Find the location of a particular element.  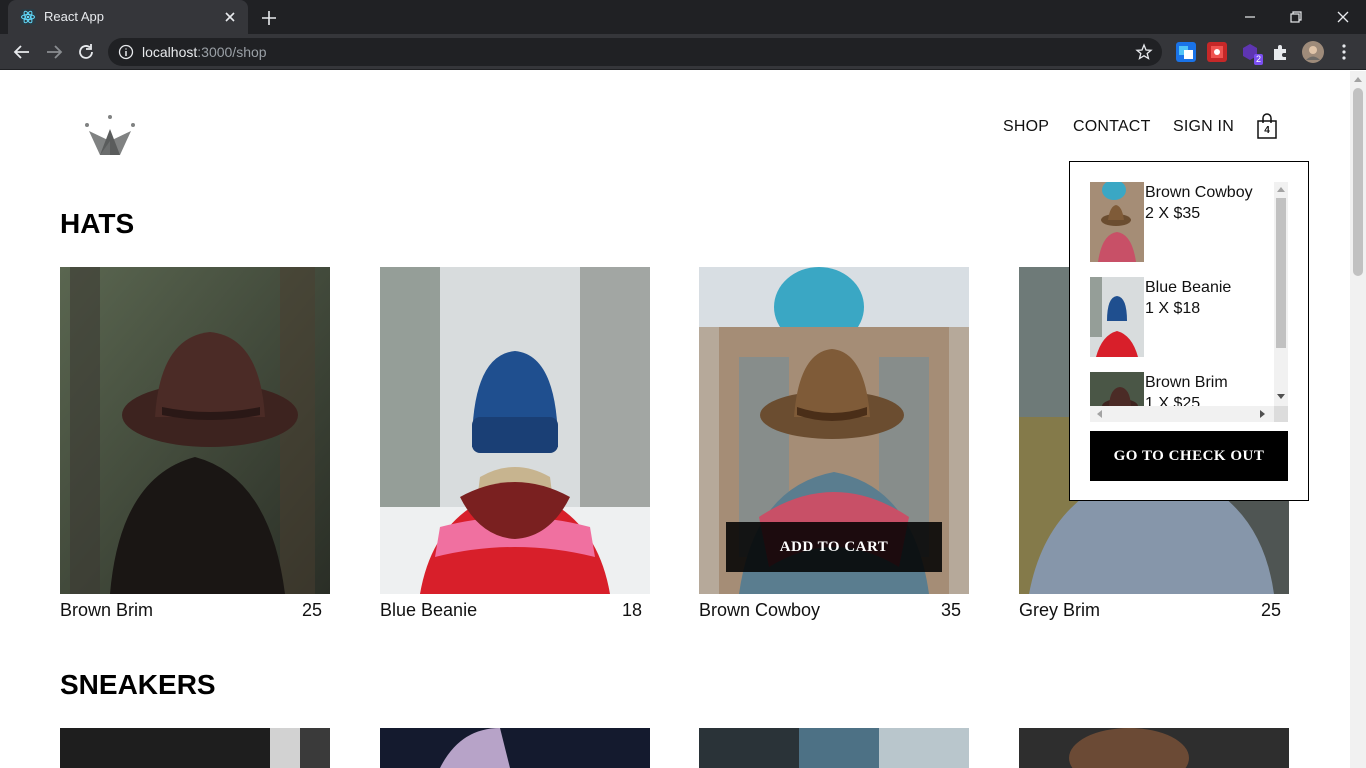

add-to-cart-button: ADD TO CART is located at coordinates (834, 547).